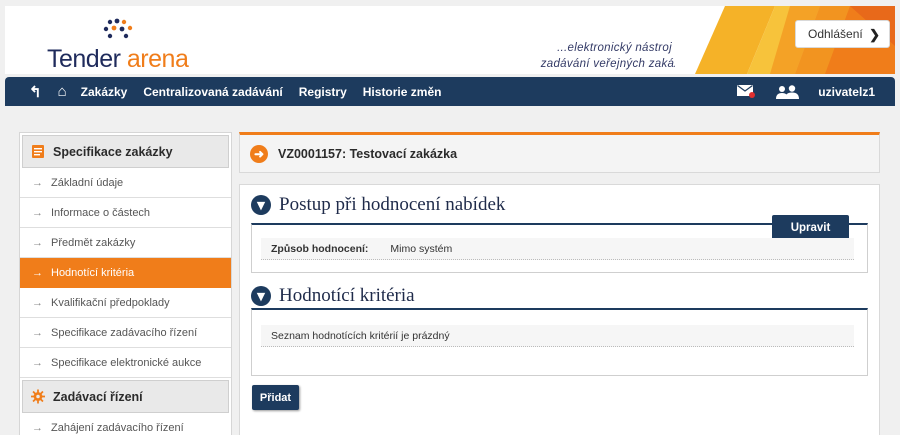  What do you see at coordinates (259, 153) in the screenshot?
I see `arrow-circle-icon: ➜` at bounding box center [259, 153].